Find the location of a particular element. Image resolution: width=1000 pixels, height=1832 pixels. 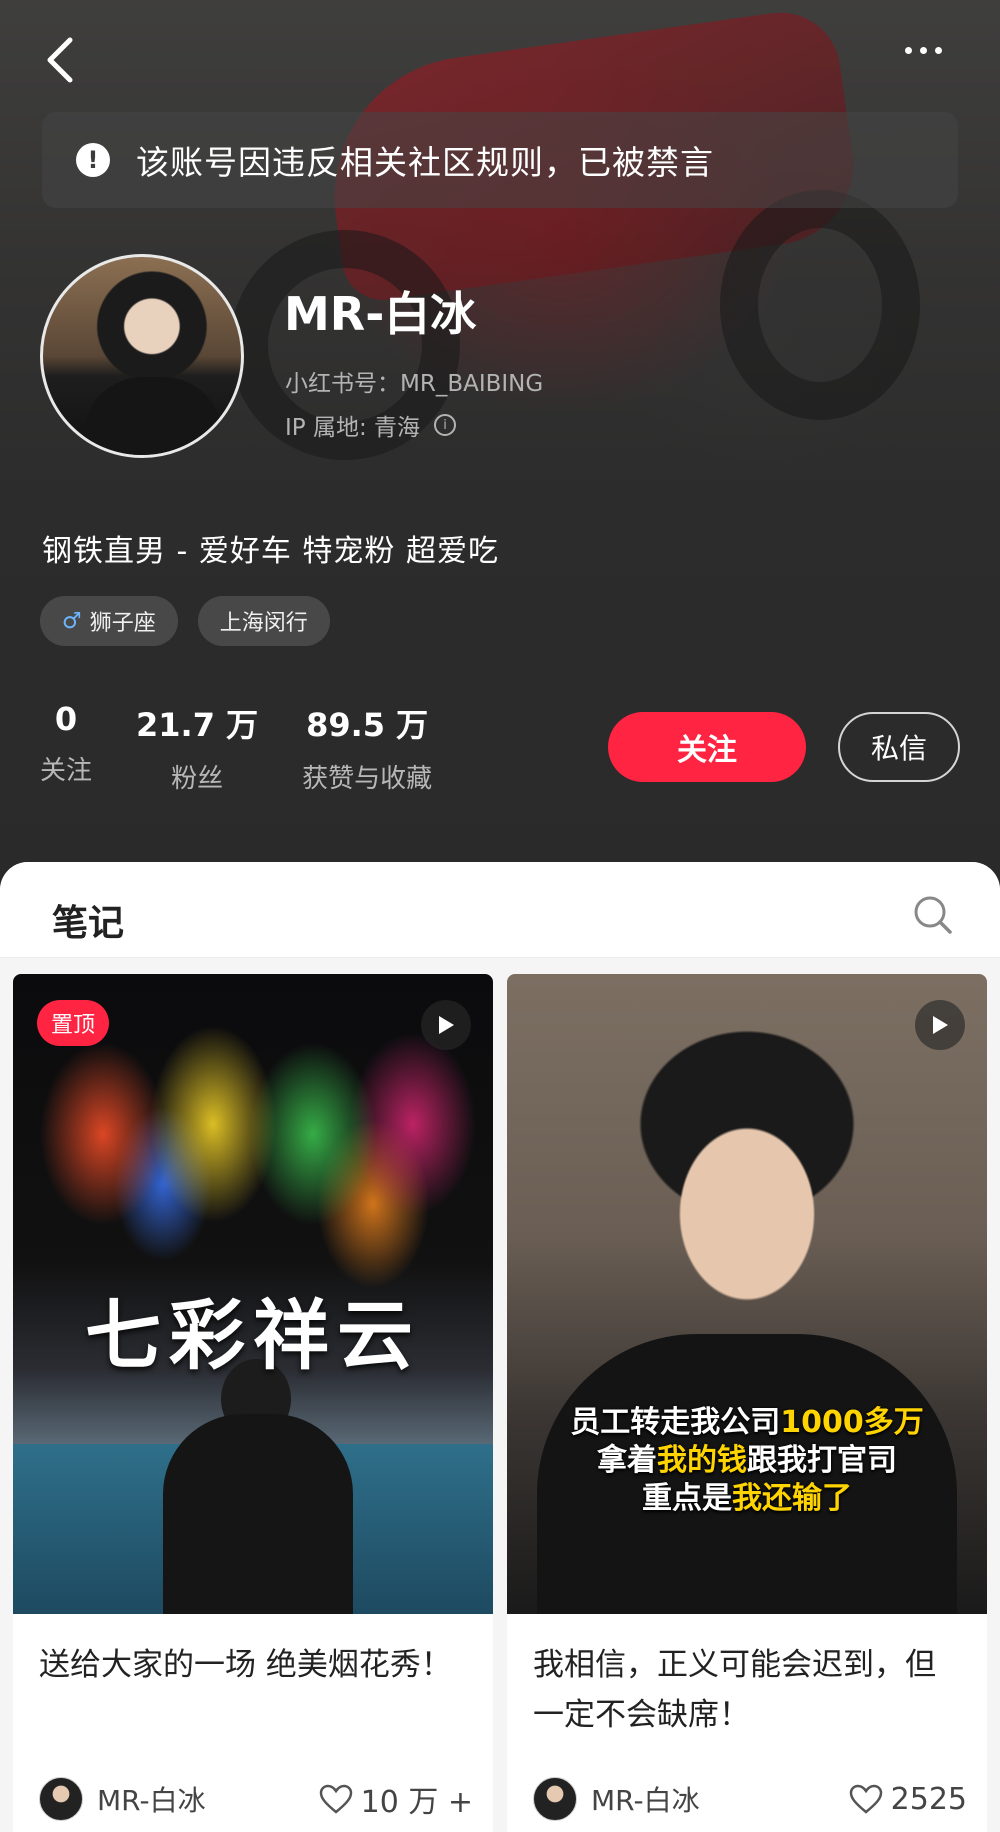

profile-stats: 0 关注 21.7 万 粉丝 89.5 万 获赞与收藏 is located at coordinates (258, 747).